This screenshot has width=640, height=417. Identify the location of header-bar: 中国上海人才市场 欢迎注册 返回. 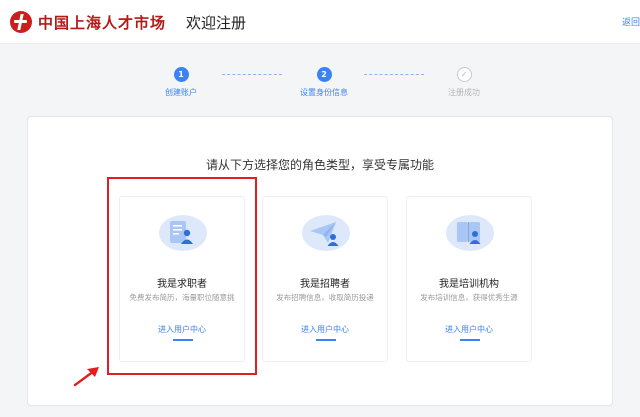
(320, 22).